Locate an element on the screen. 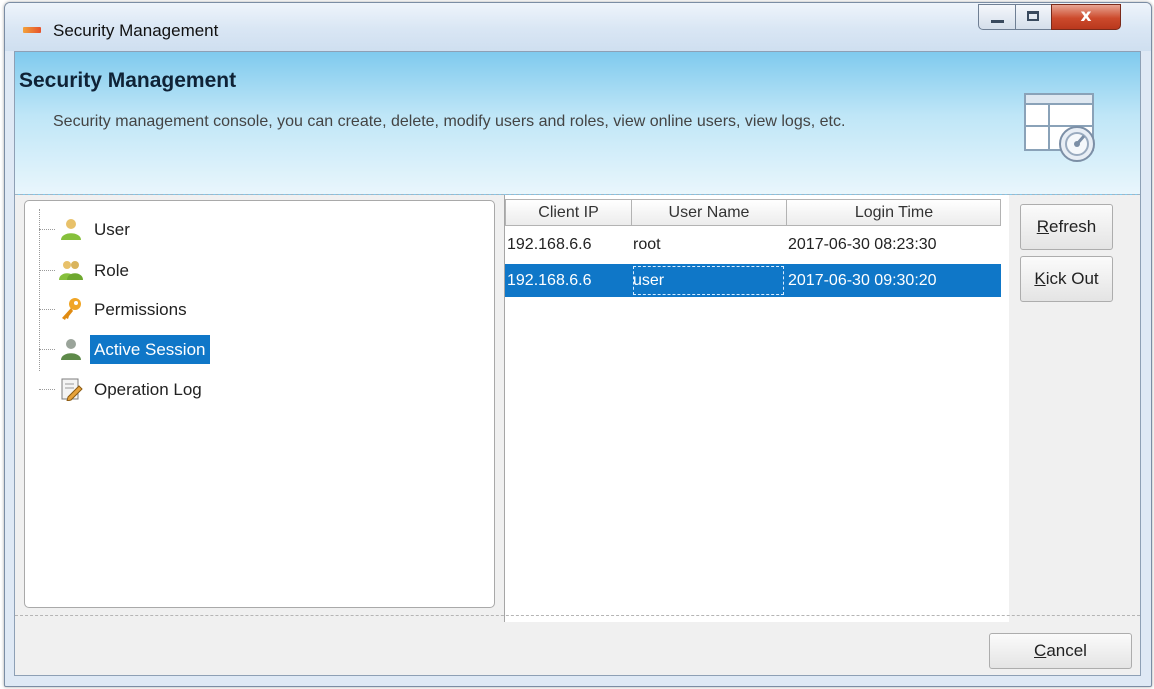  minimize-icon is located at coordinates (997, 21).